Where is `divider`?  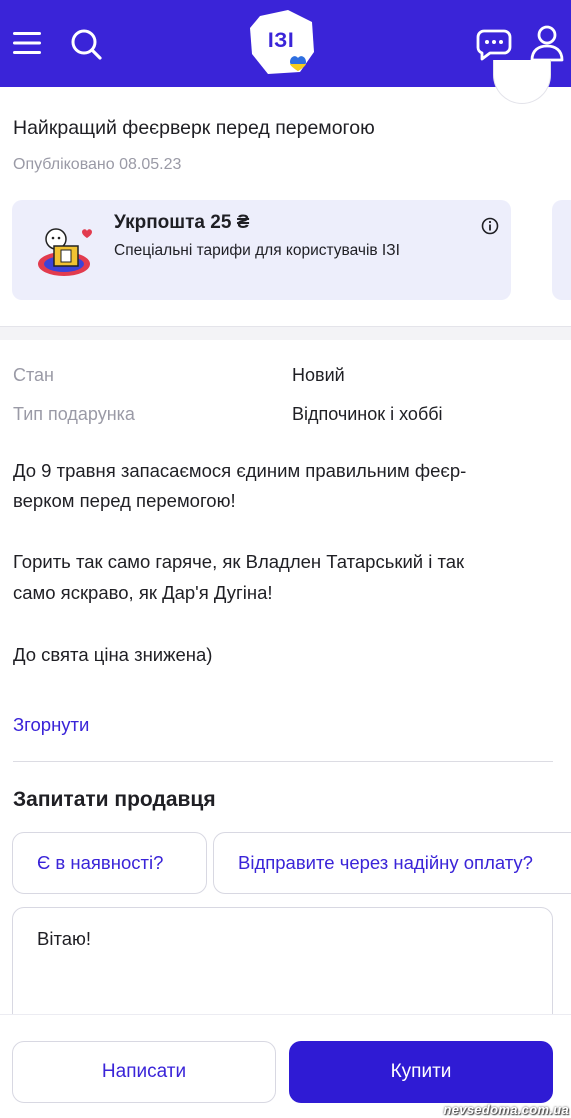
divider is located at coordinates (283, 761).